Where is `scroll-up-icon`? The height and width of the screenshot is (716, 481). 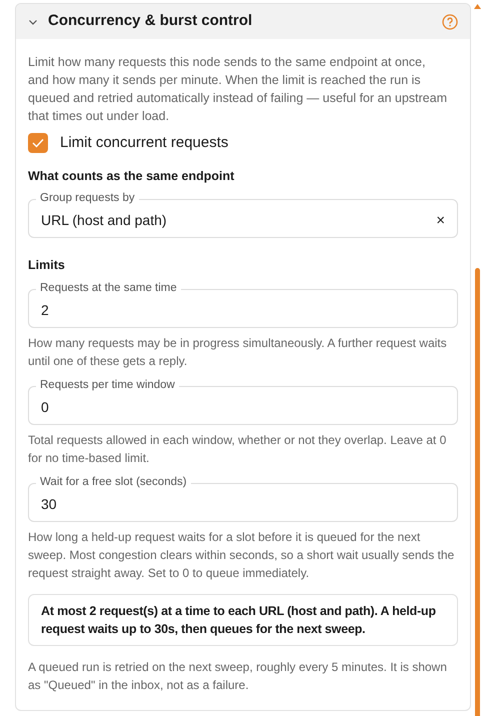 scroll-up-icon is located at coordinates (477, 6).